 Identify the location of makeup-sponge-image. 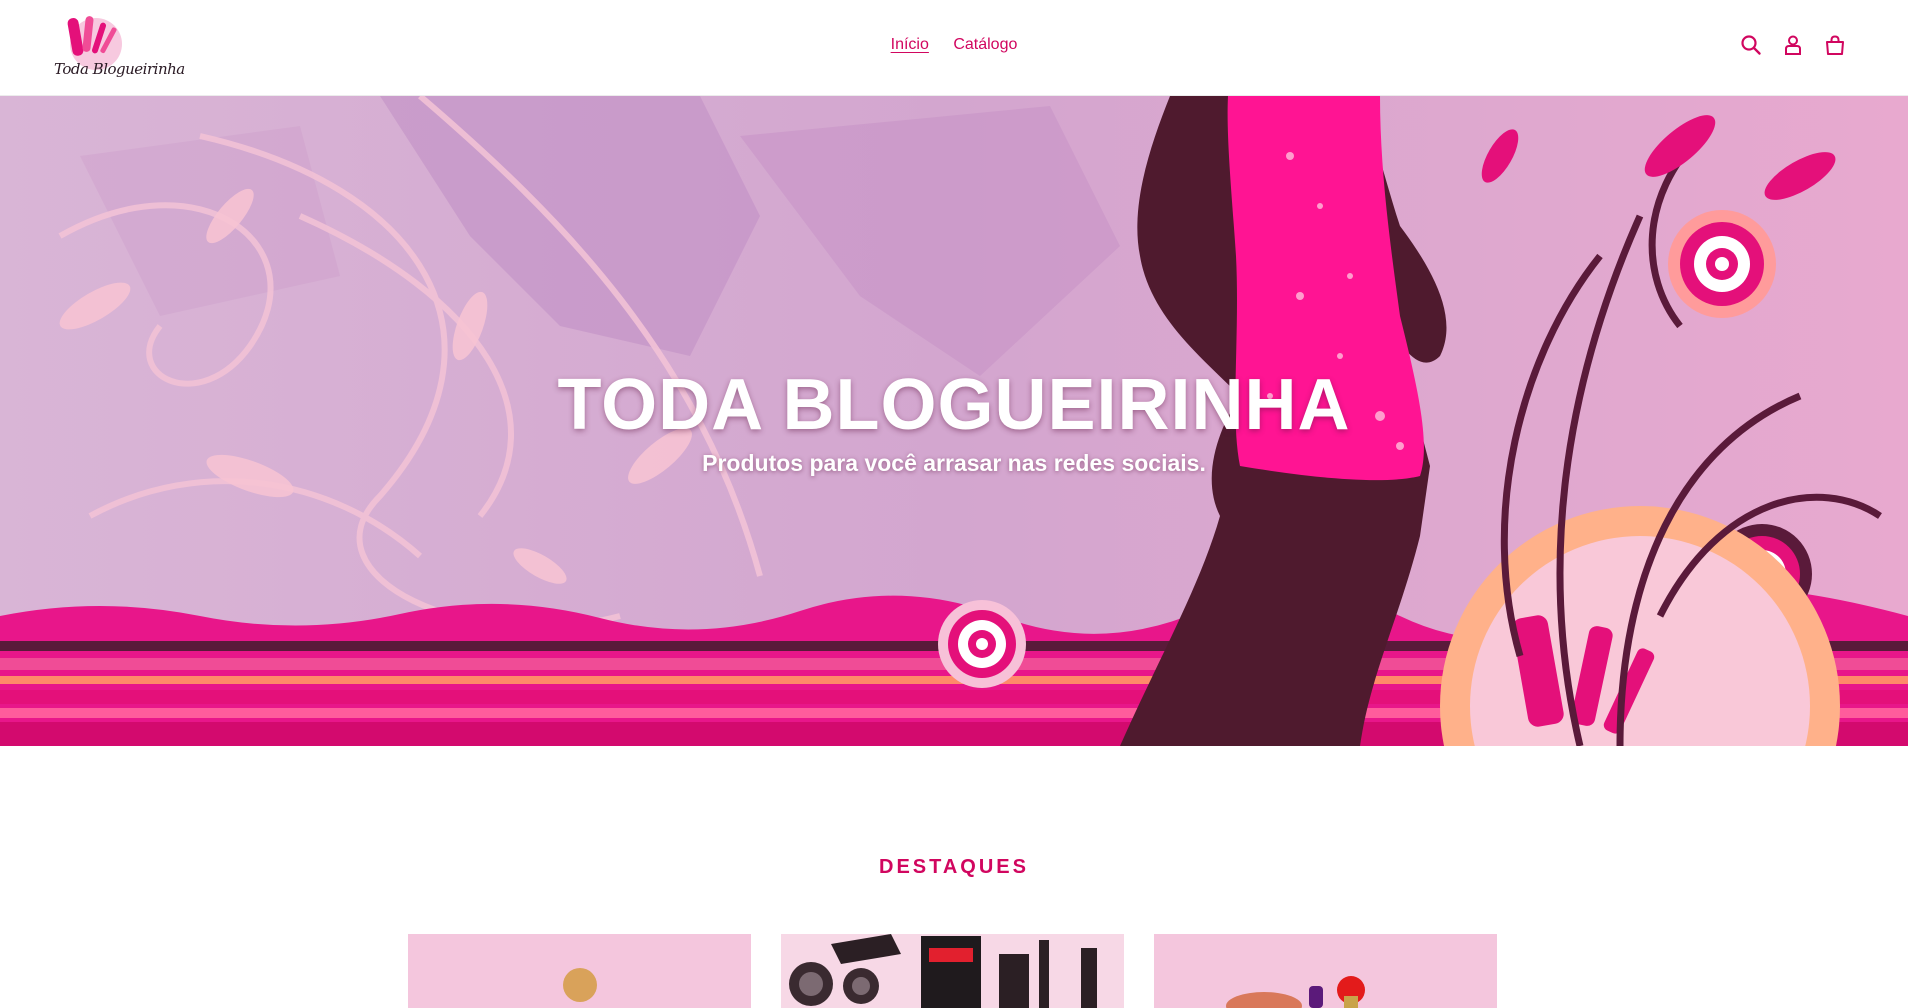
(579, 971).